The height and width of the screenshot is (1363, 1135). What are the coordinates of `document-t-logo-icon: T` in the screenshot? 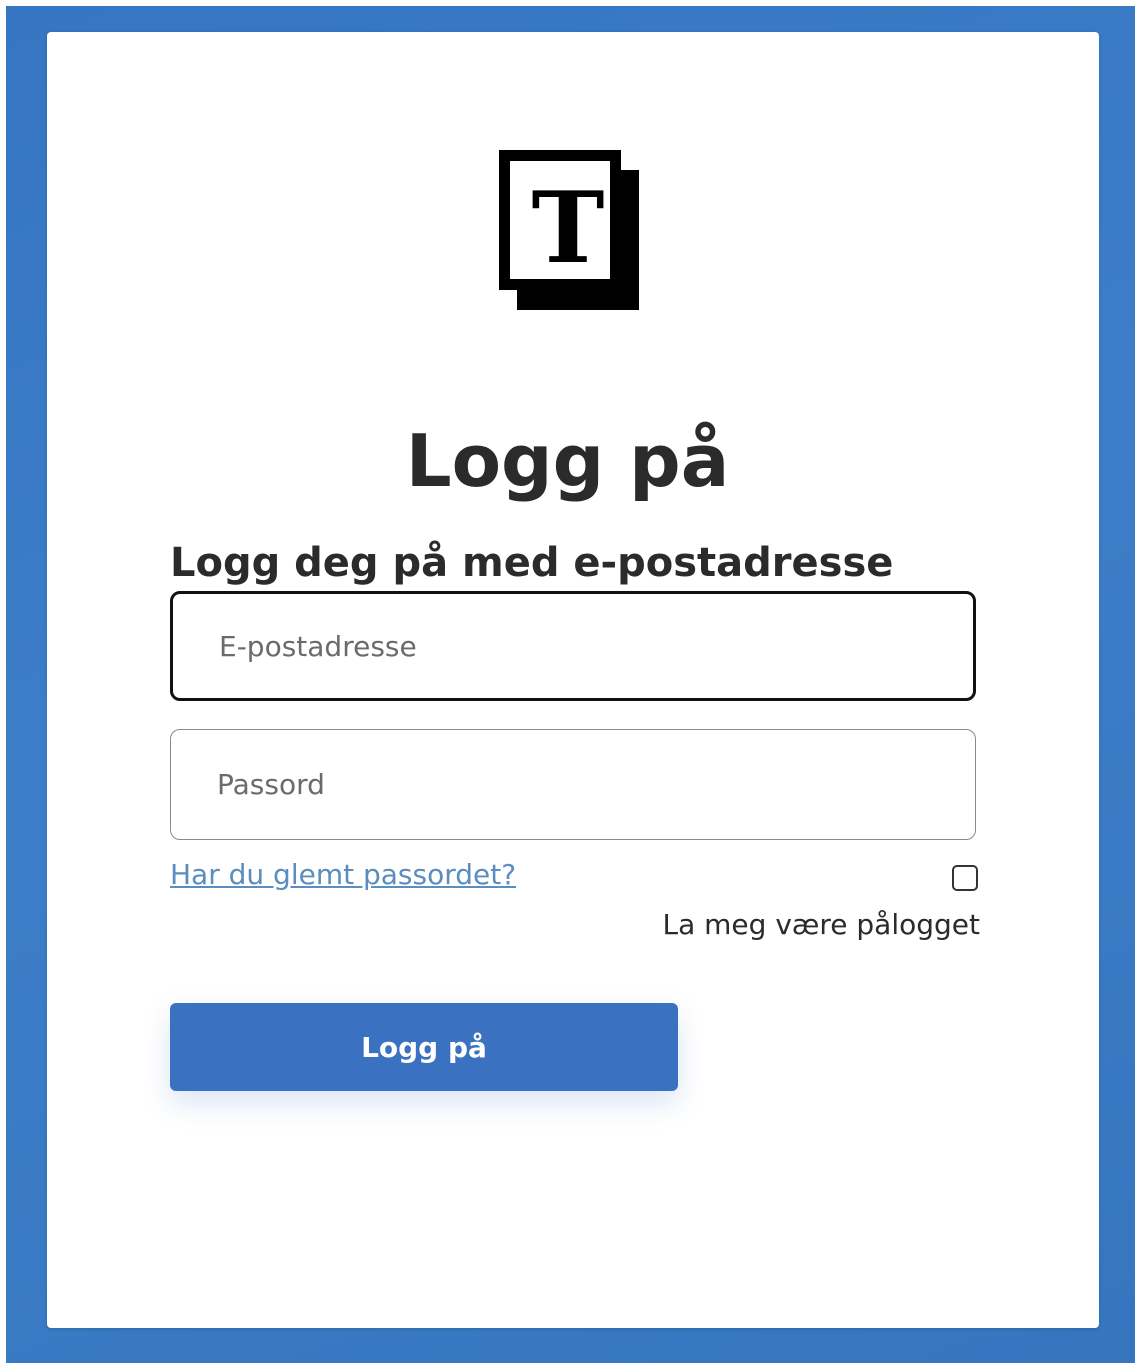 It's located at (569, 230).